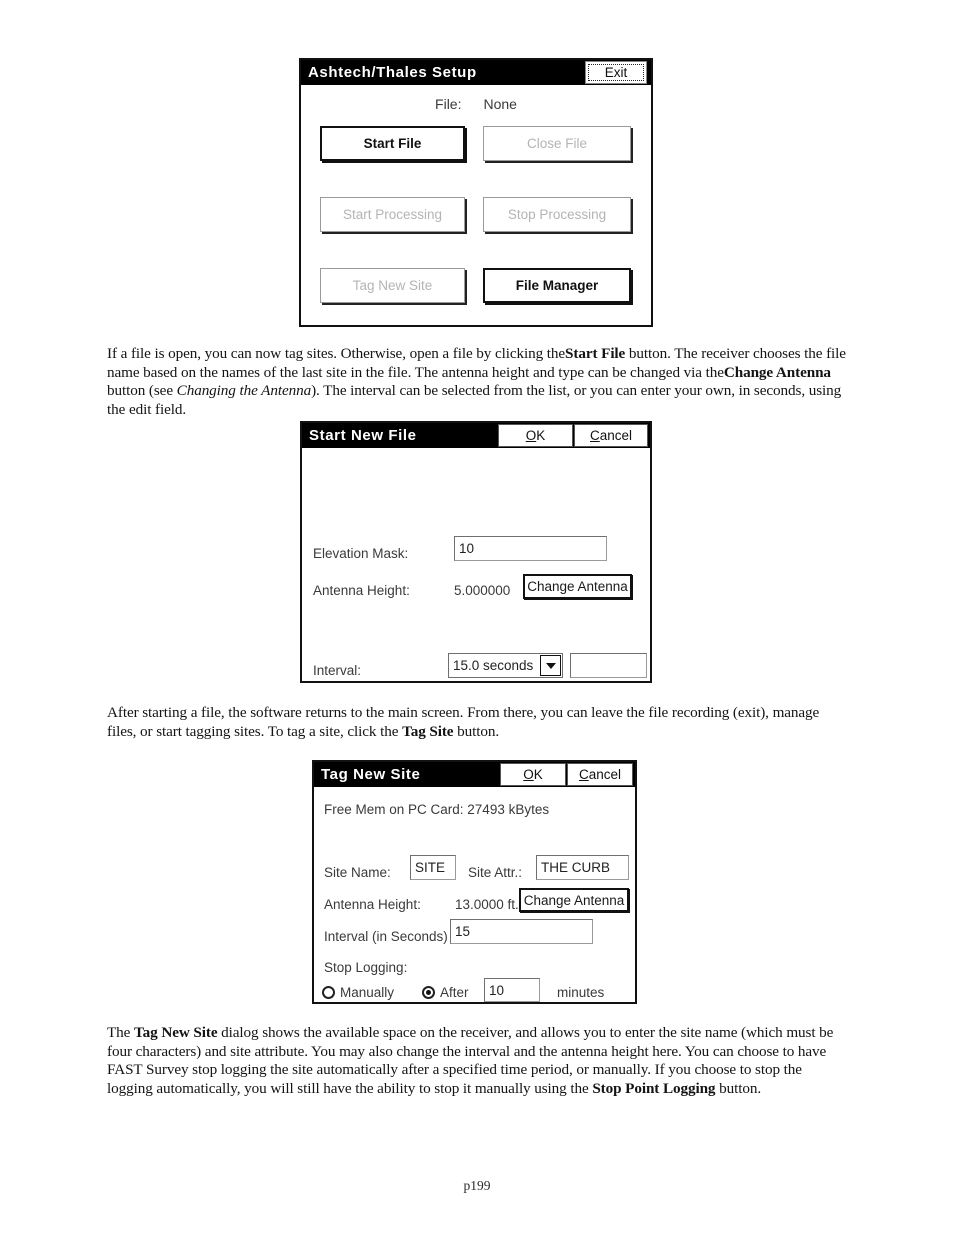 Image resolution: width=954 pixels, height=1235 pixels. I want to click on minutes-label: minutes, so click(581, 992).